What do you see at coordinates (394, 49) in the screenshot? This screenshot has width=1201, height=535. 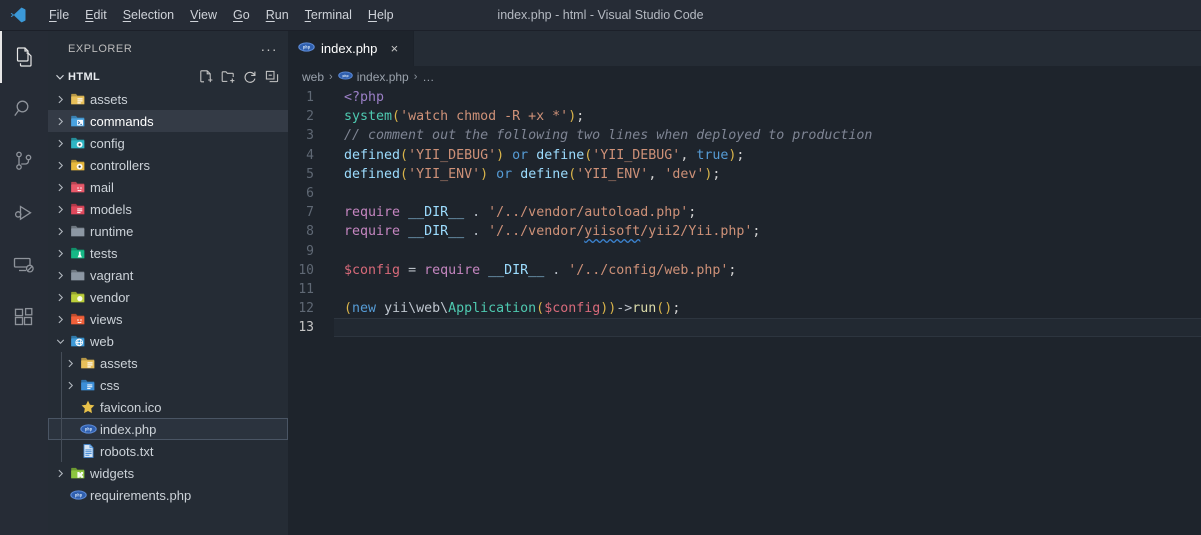 I see `close-icon: ×` at bounding box center [394, 49].